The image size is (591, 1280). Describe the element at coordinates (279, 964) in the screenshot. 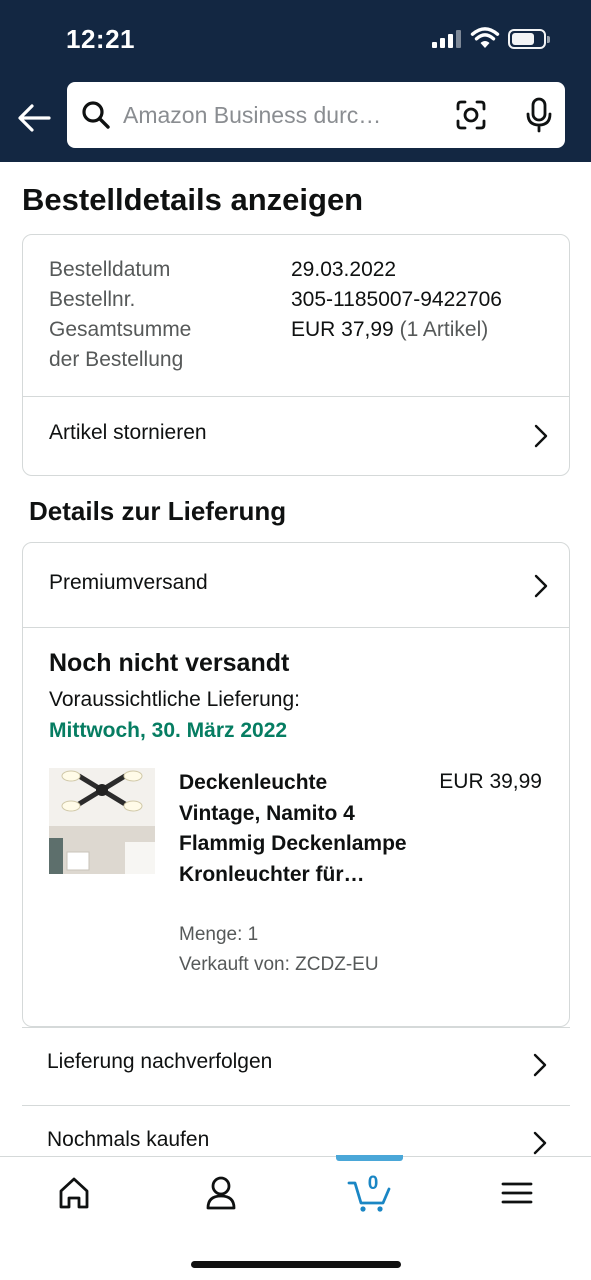

I see `product-seller: Verkauft von: ZCDZ-EU` at that location.